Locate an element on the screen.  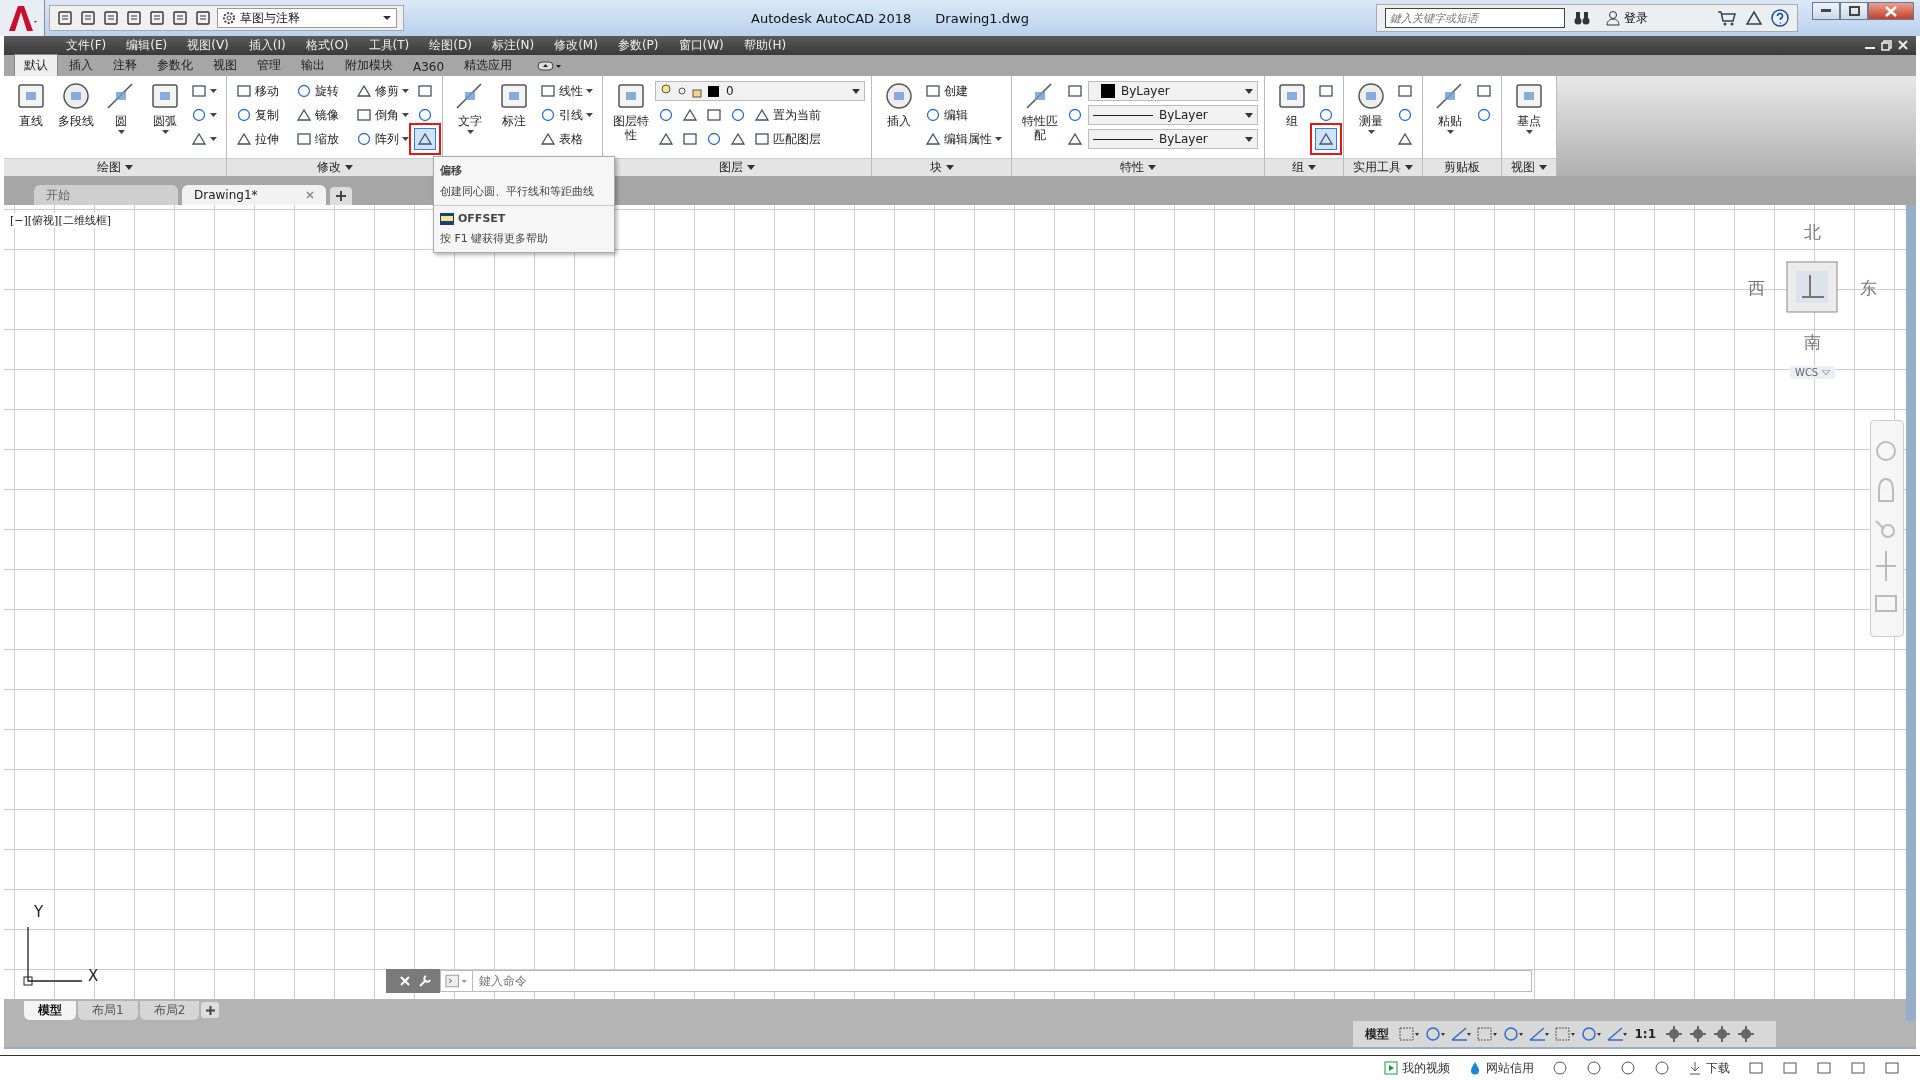
ribbon-button: 引线 is located at coordinates (566, 115).